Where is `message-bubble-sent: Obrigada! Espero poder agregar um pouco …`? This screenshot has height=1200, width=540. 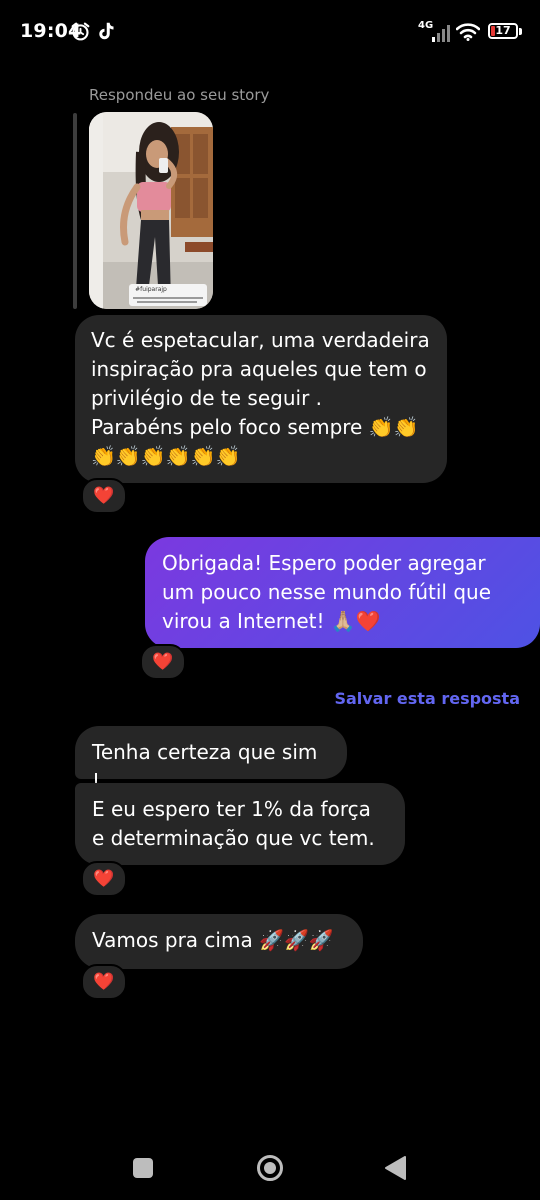
message-bubble-sent: Obrigada! Espero poder agregar um pouco … is located at coordinates (342, 592).